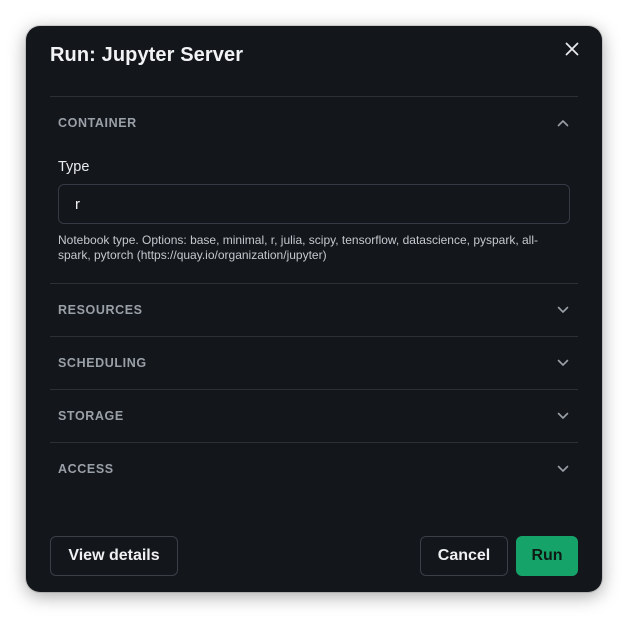  I want to click on section-scheduling-label: SCHEDULING, so click(102, 363).